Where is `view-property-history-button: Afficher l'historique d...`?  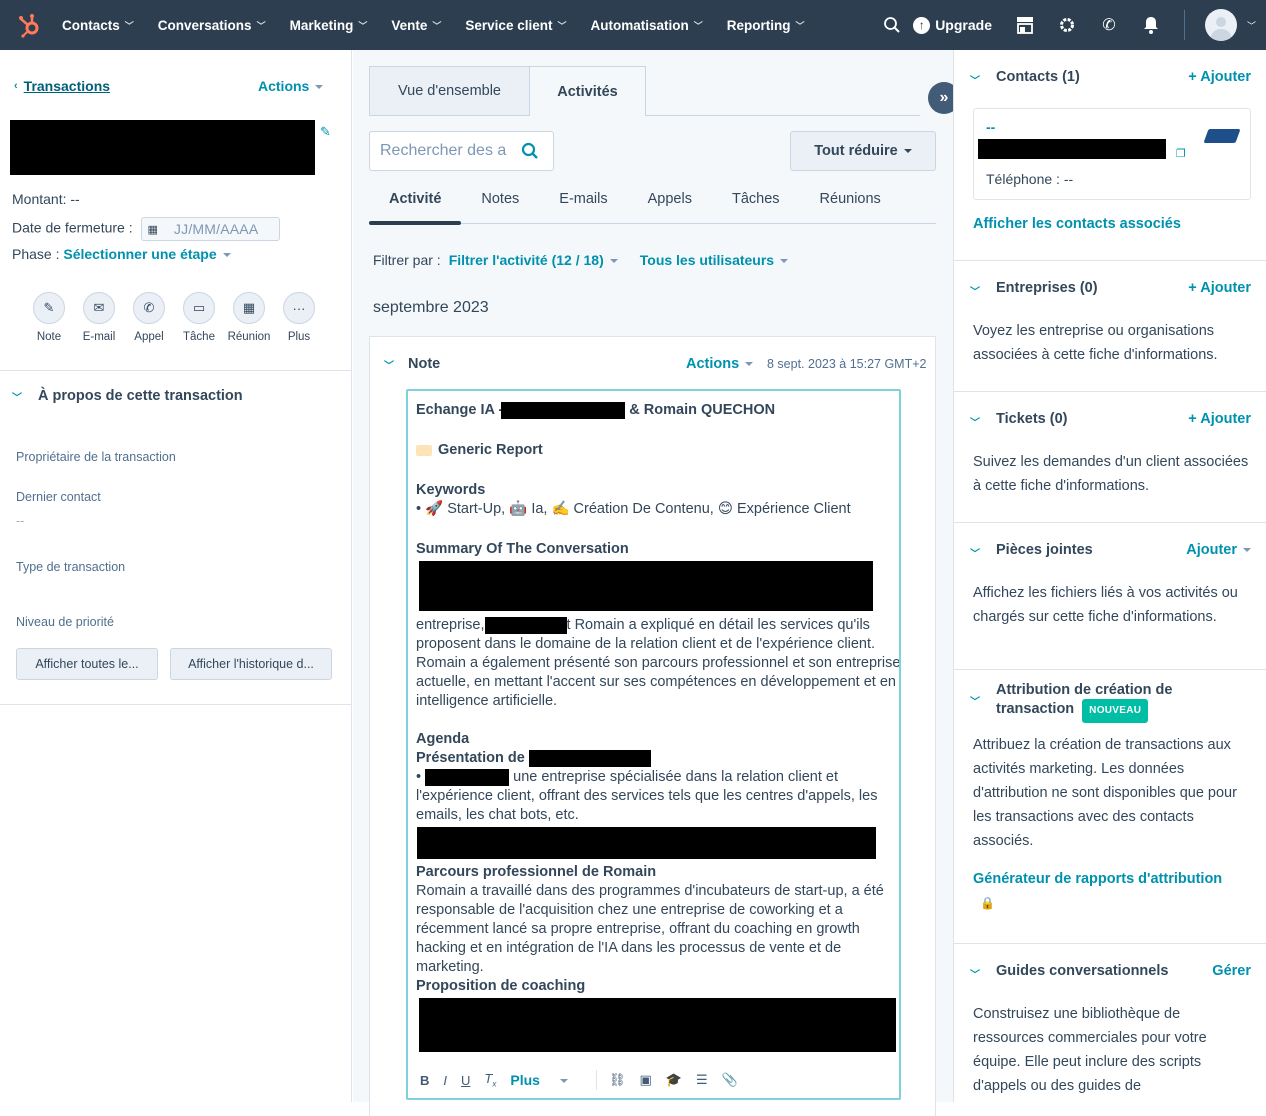
view-property-history-button: Afficher l'historique d... is located at coordinates (251, 664).